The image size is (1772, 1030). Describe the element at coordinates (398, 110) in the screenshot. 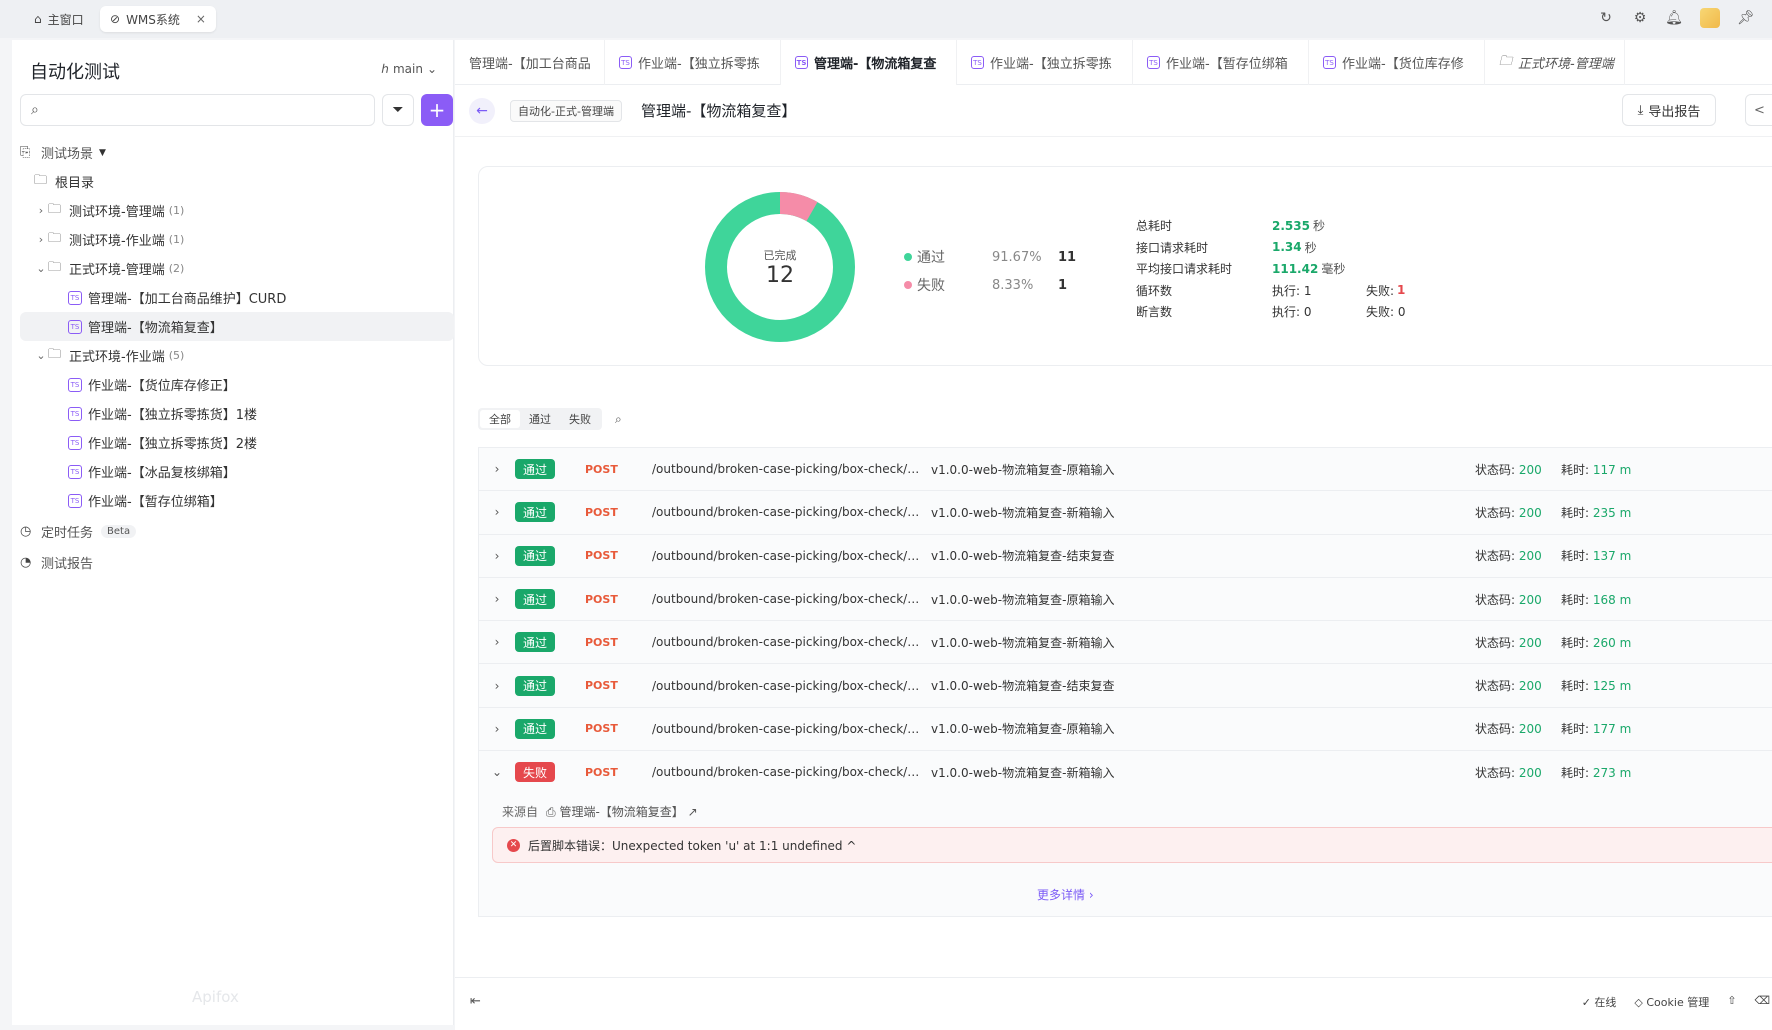

I see `filter-button: ⏷` at that location.